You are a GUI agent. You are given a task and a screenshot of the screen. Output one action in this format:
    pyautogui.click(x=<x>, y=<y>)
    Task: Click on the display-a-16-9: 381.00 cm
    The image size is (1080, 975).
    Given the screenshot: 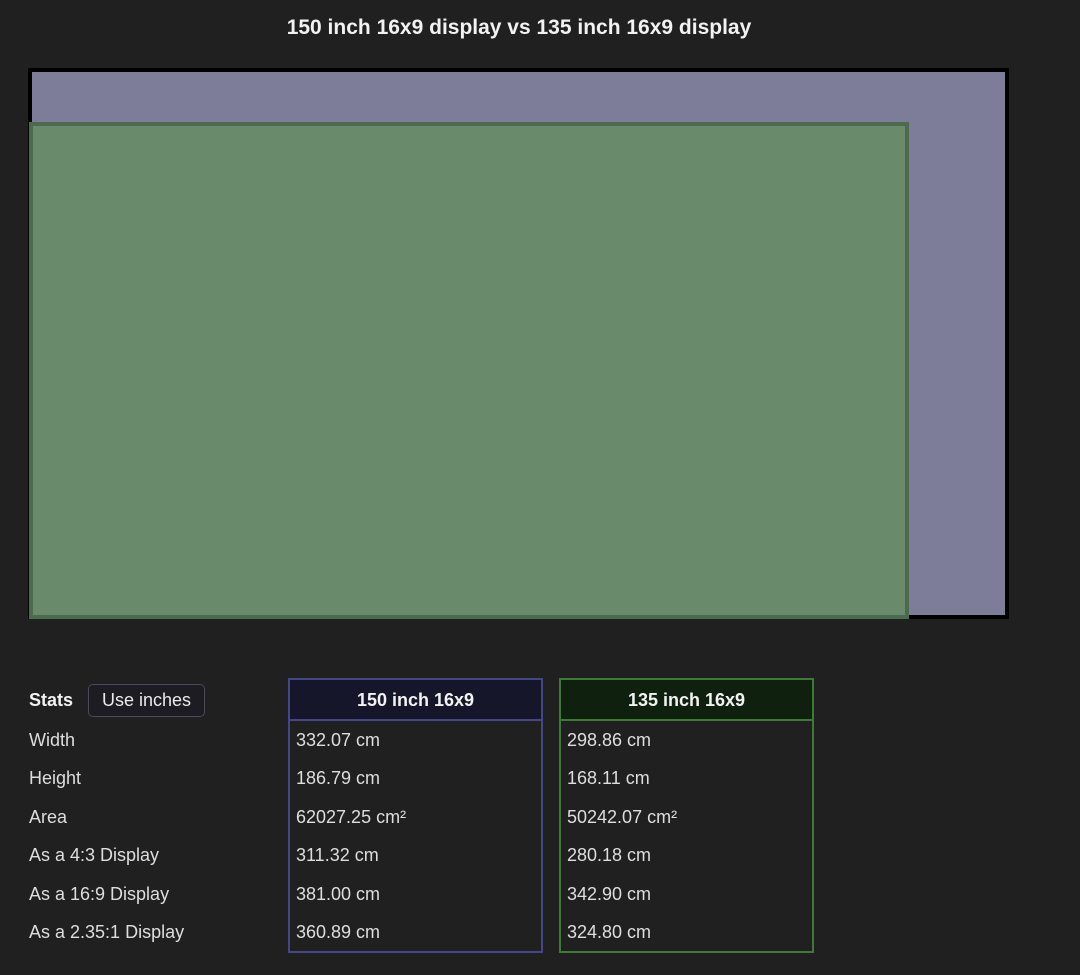 What is the action you would take?
    pyautogui.click(x=338, y=893)
    